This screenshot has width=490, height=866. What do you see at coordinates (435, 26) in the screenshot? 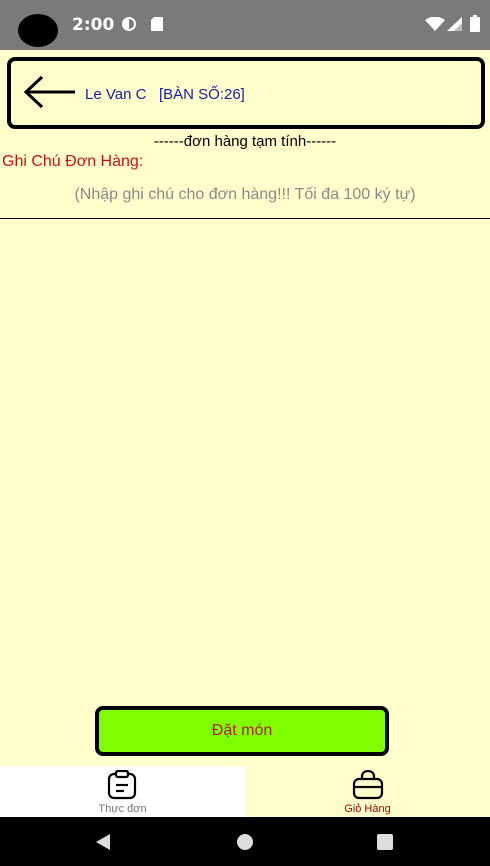
I see `wifi-icon` at bounding box center [435, 26].